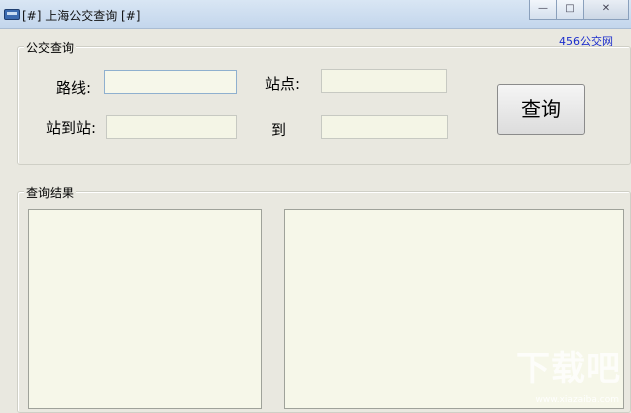  I want to click on close-button: ✕, so click(606, 10).